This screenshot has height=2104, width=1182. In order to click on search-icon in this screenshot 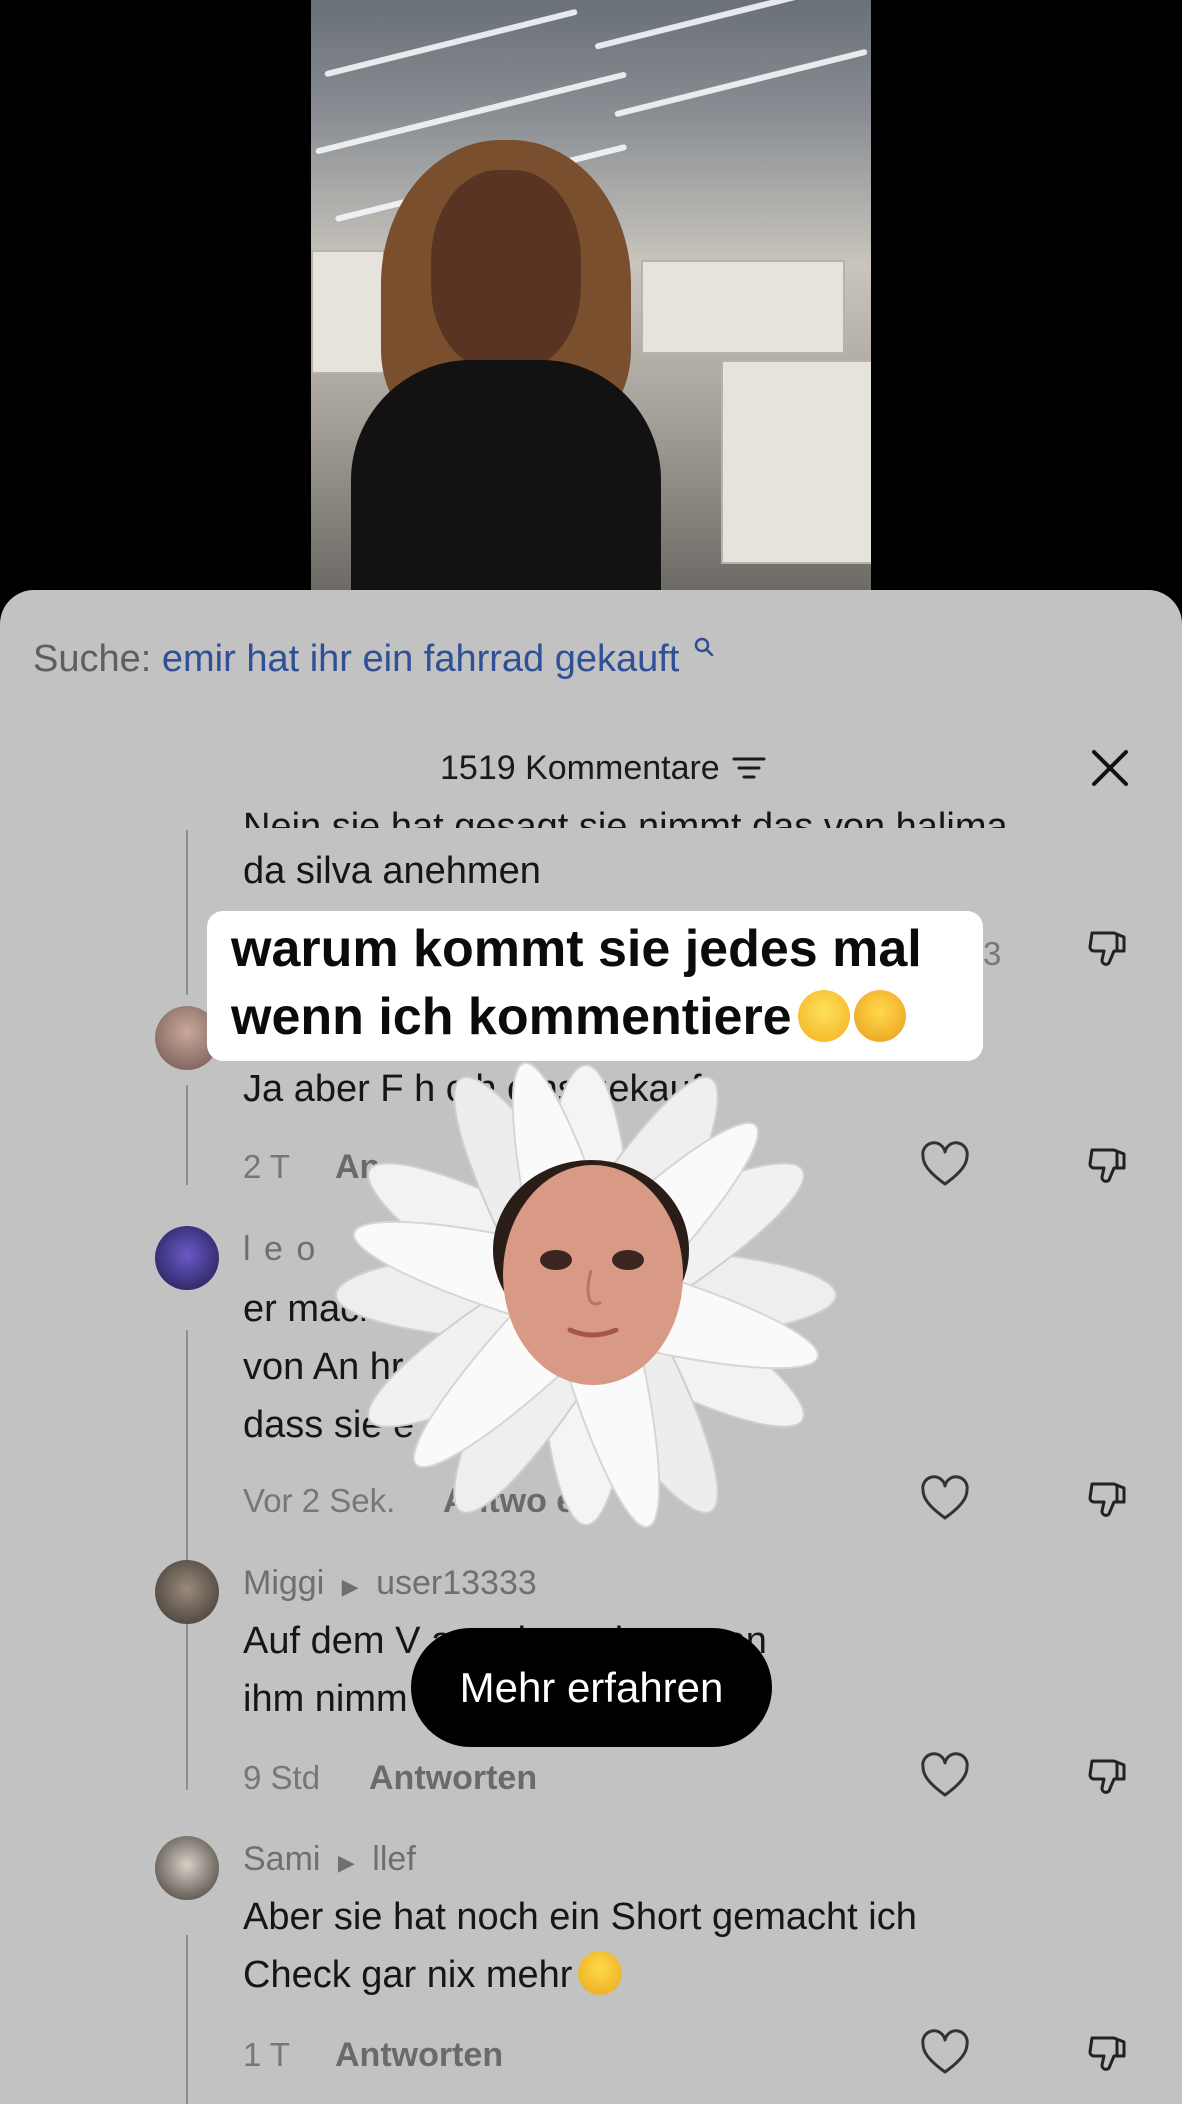, I will do `click(704, 647)`.